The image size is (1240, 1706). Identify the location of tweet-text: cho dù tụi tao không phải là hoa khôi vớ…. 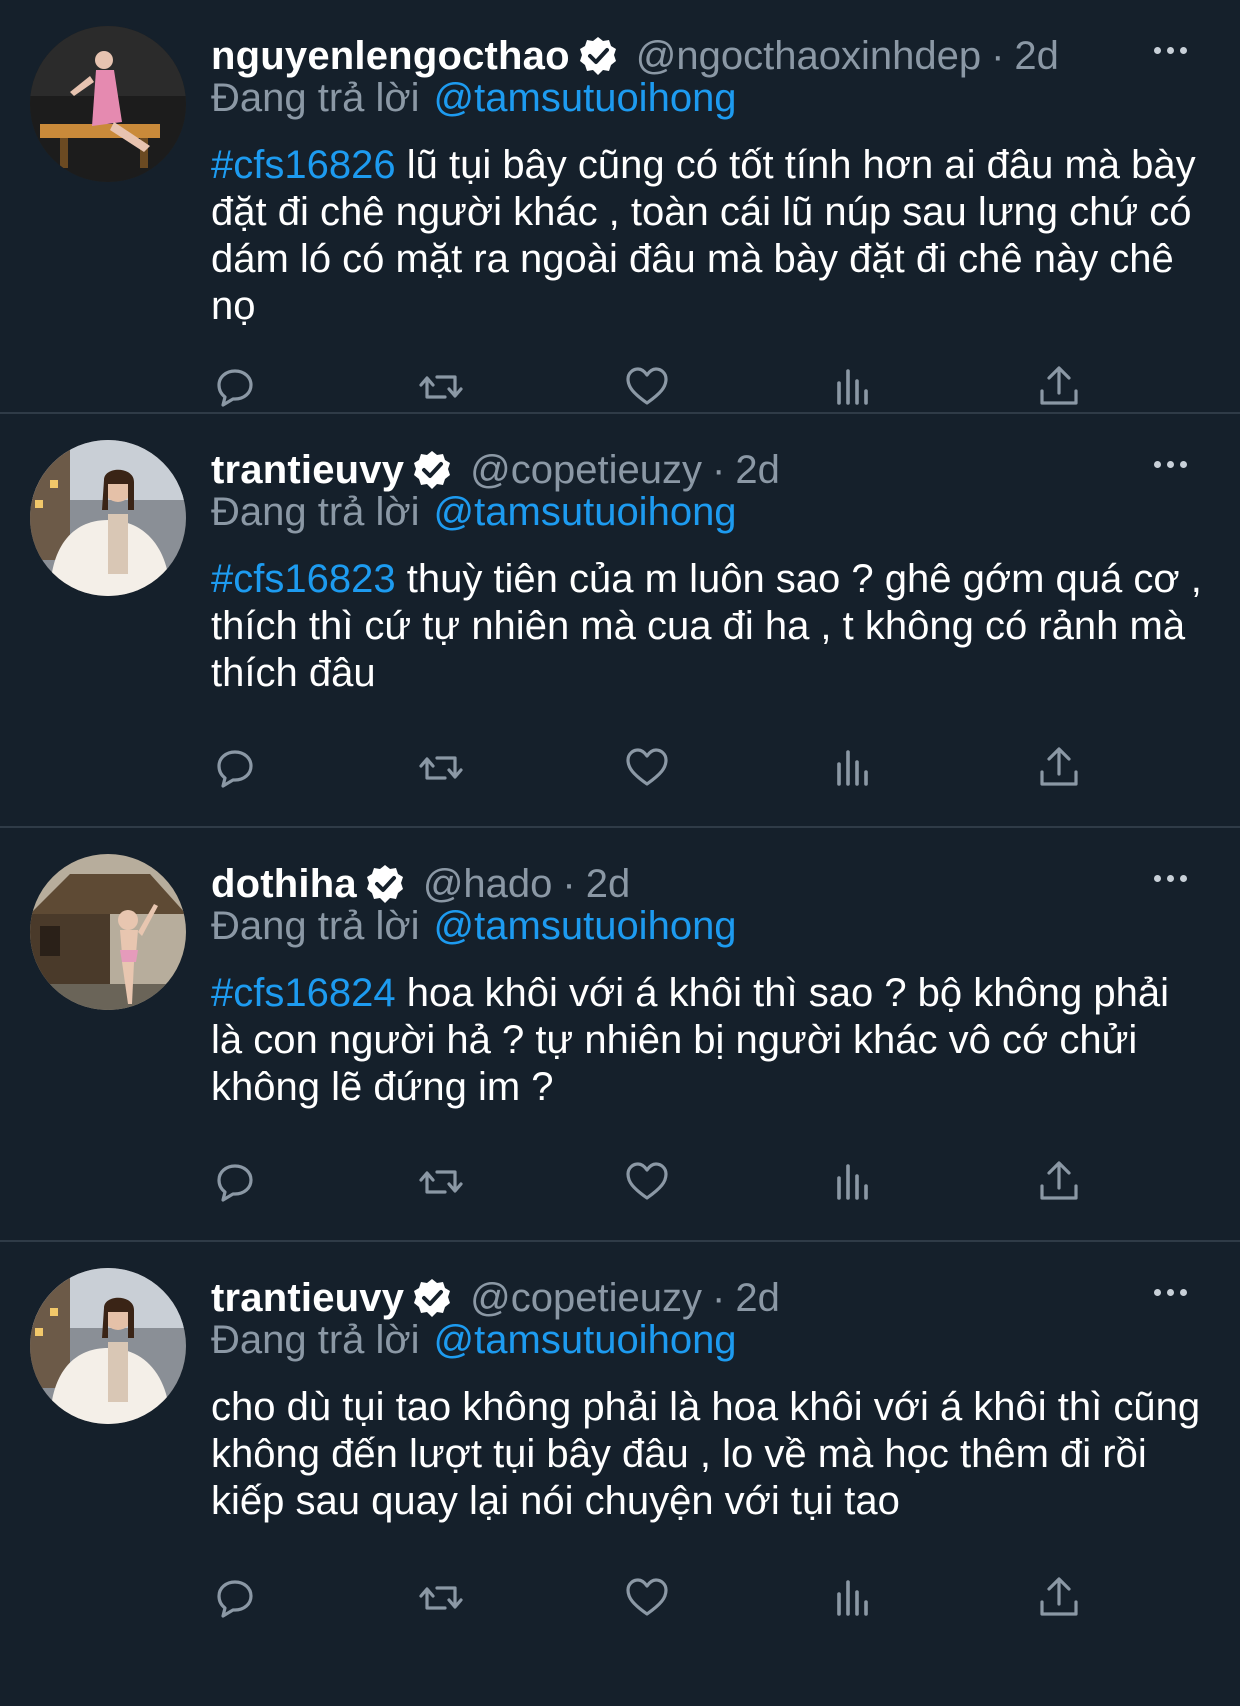
(711, 1454).